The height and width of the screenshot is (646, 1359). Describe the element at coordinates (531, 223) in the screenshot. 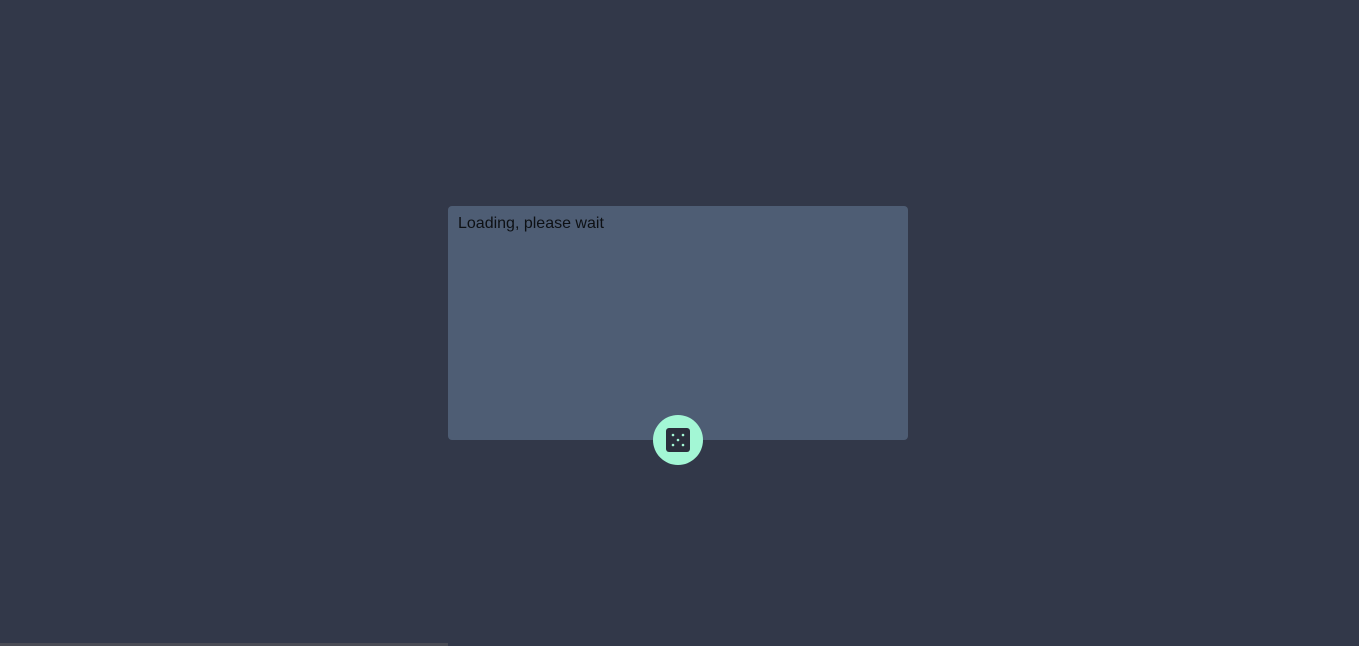

I see `loading-message: Loading, please wait` at that location.